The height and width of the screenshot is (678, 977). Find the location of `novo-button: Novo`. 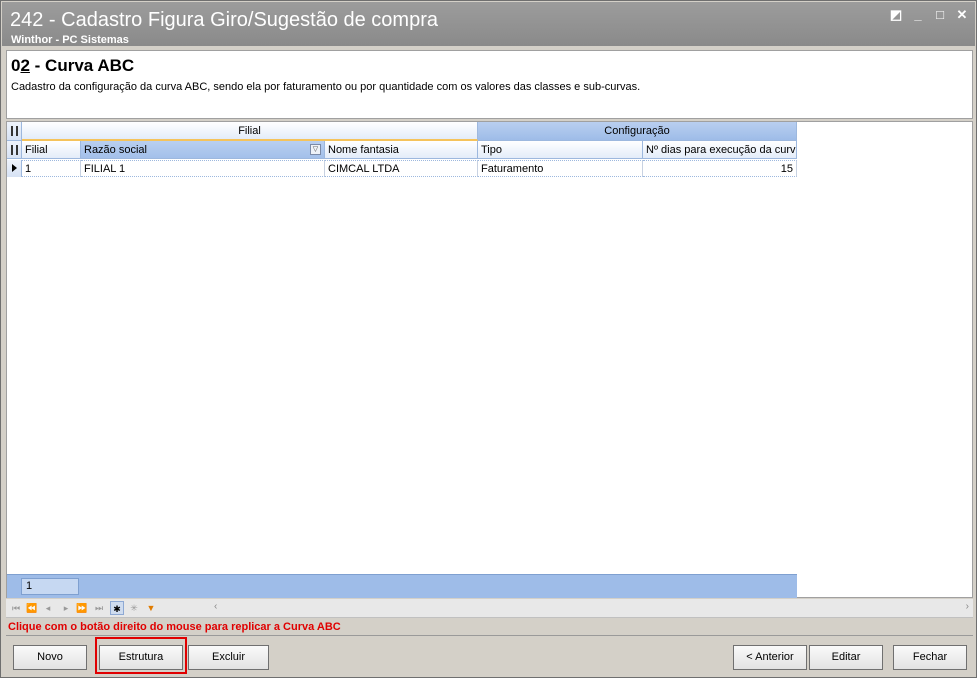

novo-button: Novo is located at coordinates (50, 657).